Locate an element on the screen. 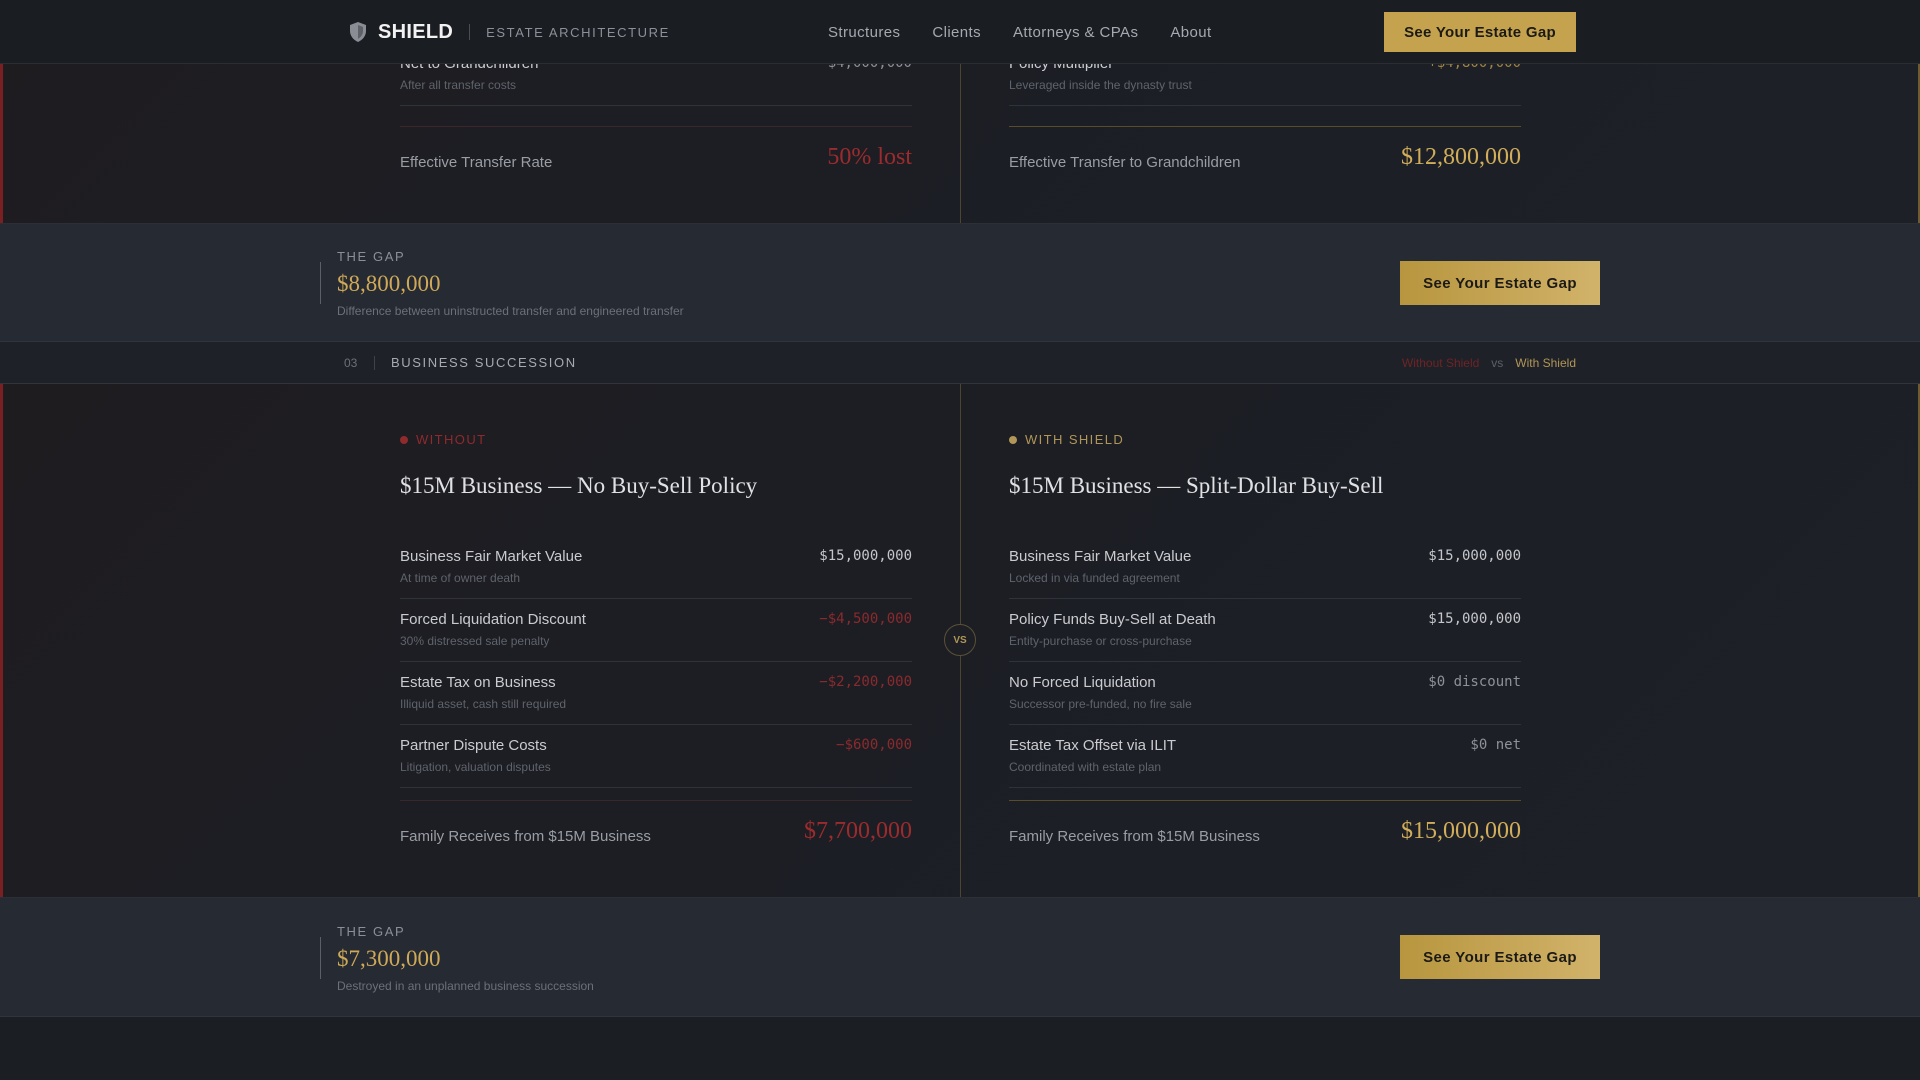  scenario-title: $15M Business — No Buy-Sell Policy is located at coordinates (579, 485).